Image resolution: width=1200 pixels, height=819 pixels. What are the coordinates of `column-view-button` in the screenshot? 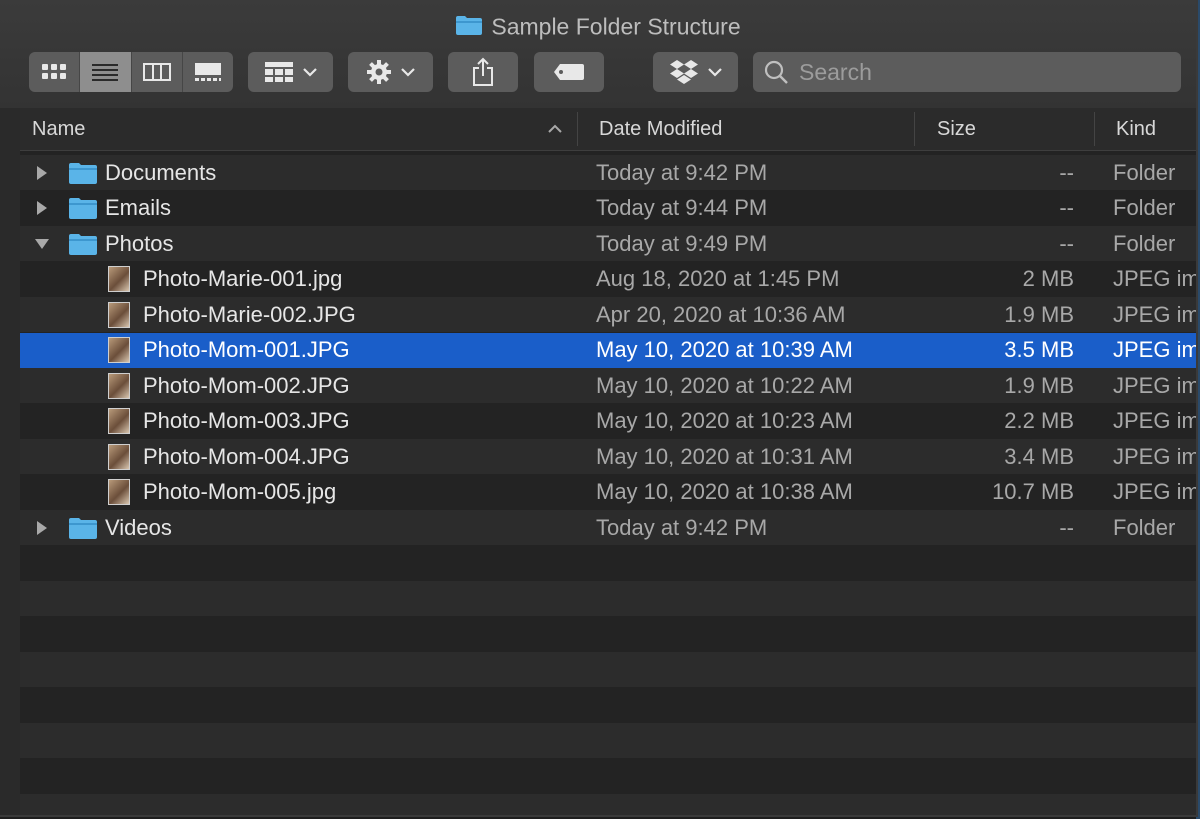 It's located at (157, 72).